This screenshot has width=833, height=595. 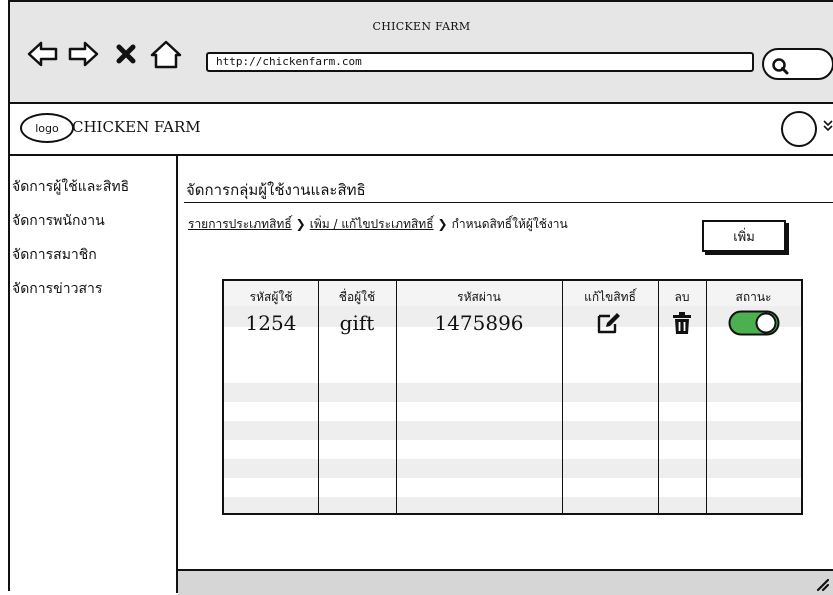 I want to click on sidebar-item-employees: จัดการพนักงาน, so click(x=58, y=221).